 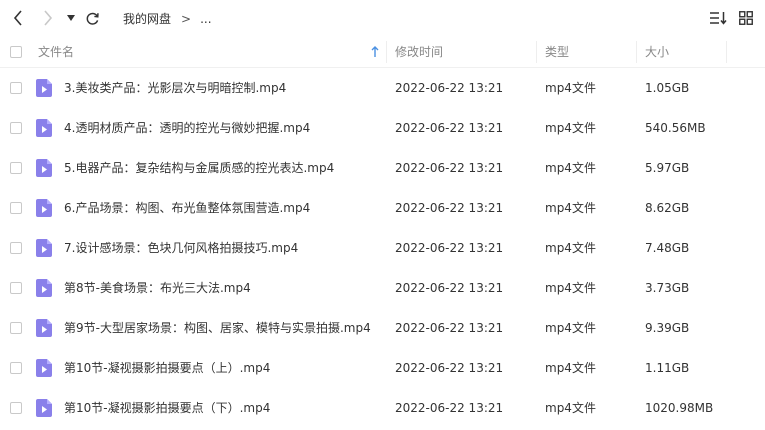 I want to click on file-name: 5.电器产品：复杂结构与金属质感的控光表达.mp4, so click(x=199, y=168).